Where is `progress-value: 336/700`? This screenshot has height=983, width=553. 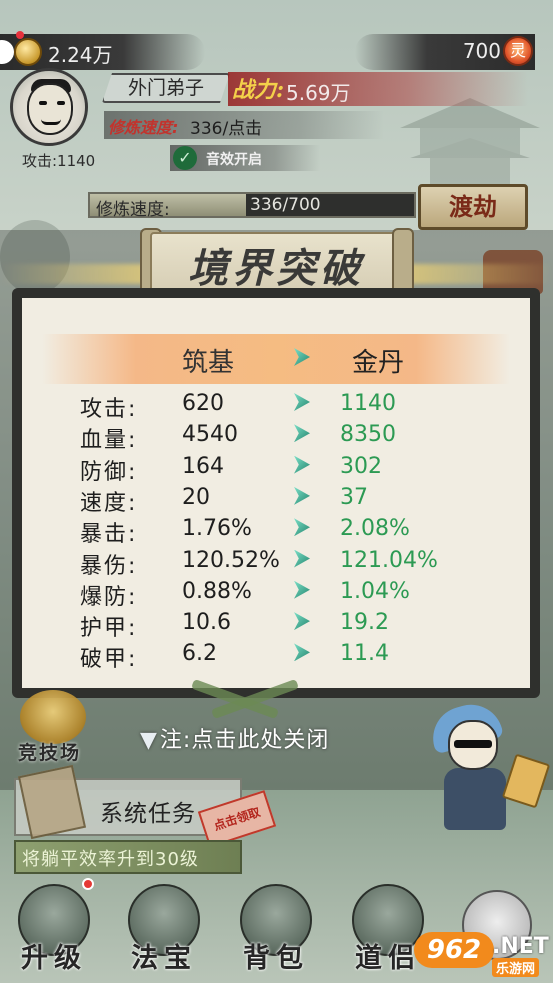 progress-value: 336/700 is located at coordinates (285, 205).